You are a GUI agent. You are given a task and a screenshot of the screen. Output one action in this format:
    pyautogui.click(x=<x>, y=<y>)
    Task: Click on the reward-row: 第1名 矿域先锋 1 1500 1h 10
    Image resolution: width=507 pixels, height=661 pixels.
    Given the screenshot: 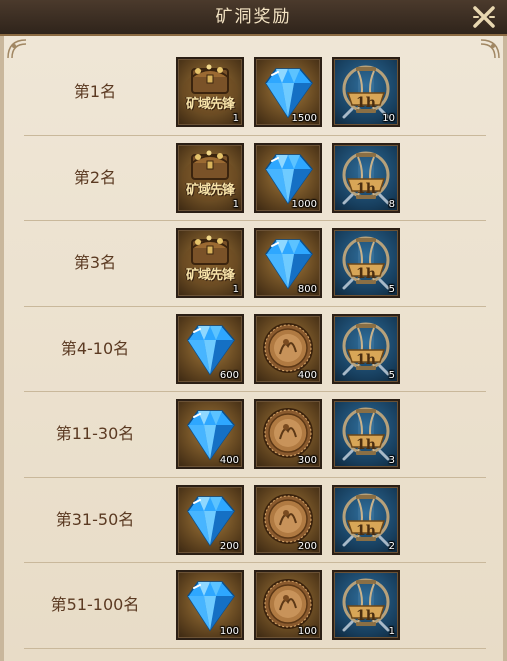 What is the action you would take?
    pyautogui.click(x=255, y=93)
    